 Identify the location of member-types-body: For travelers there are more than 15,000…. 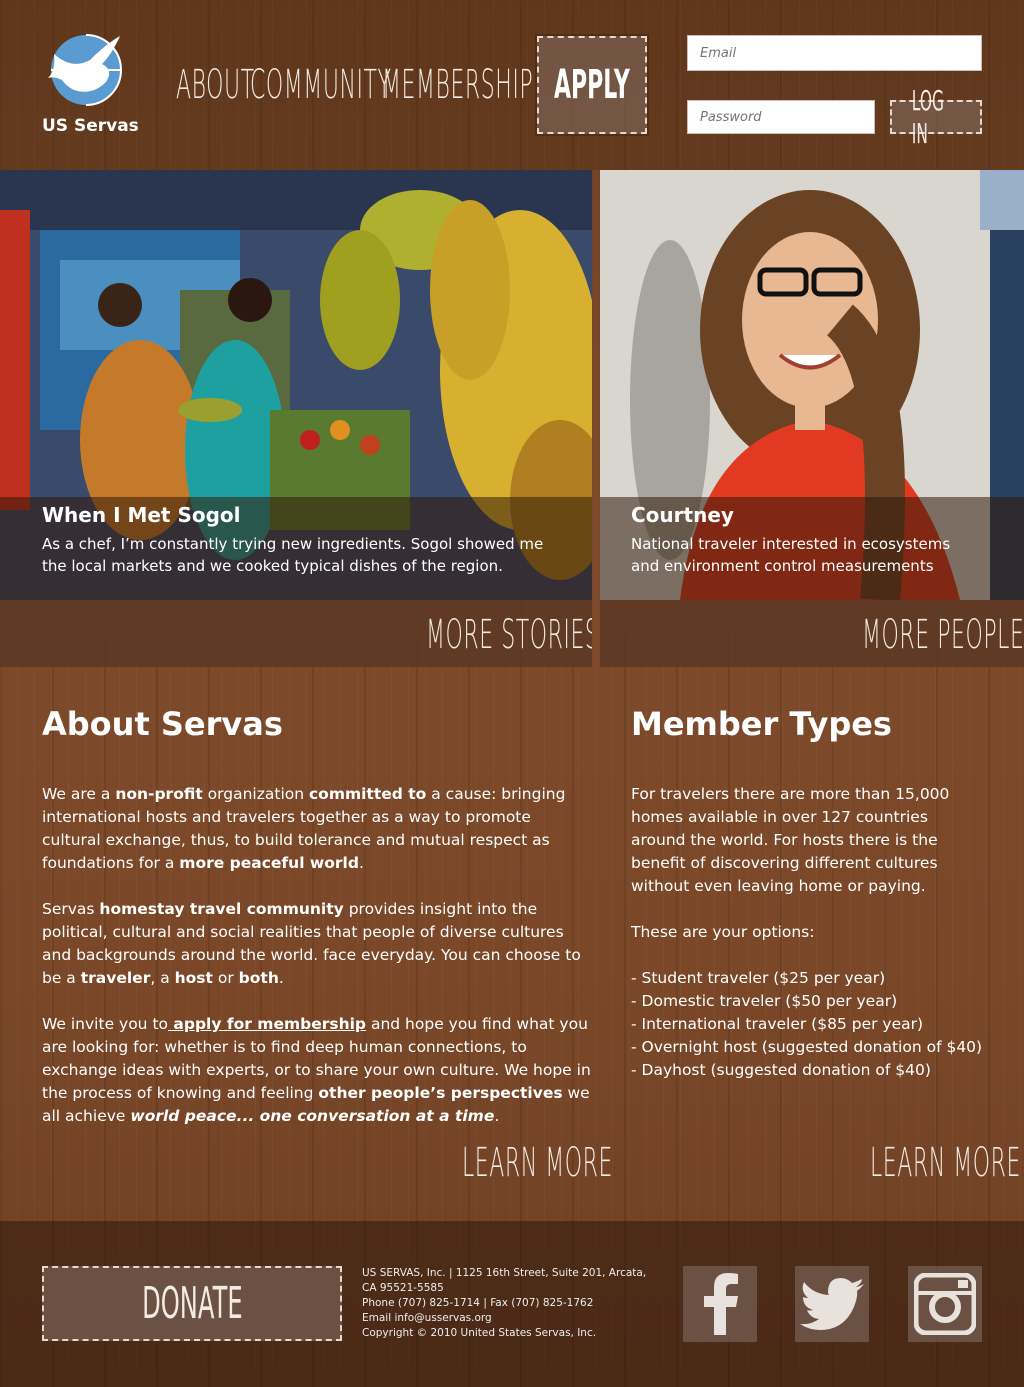
(808, 932).